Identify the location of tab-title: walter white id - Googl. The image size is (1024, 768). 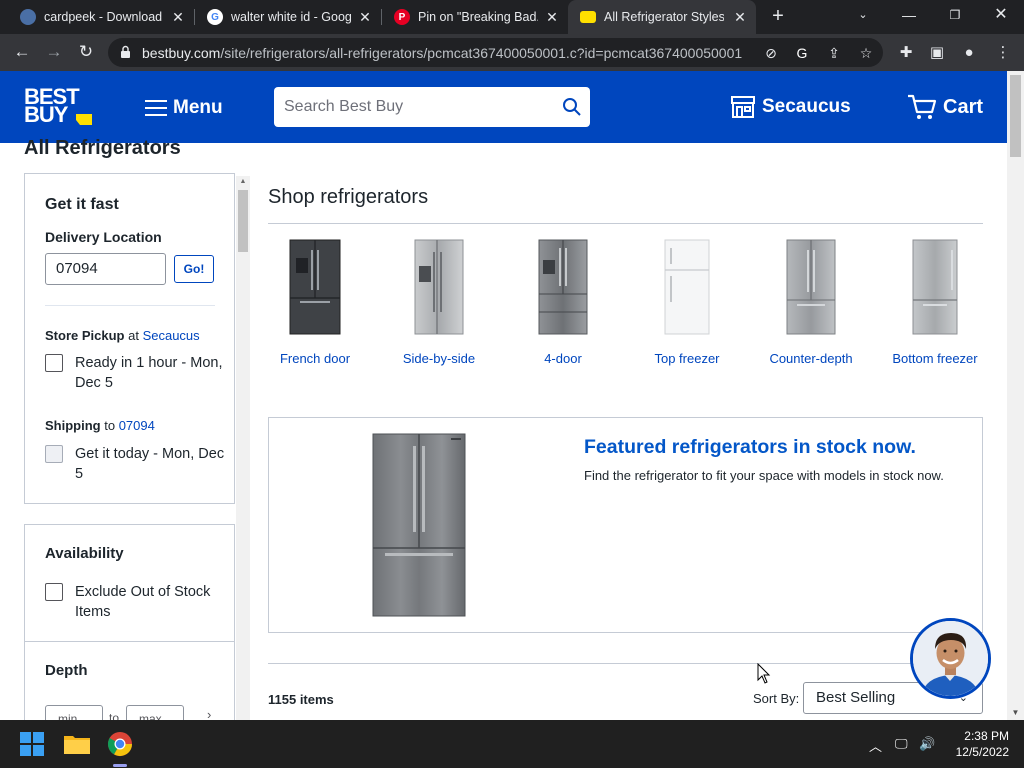
(291, 17).